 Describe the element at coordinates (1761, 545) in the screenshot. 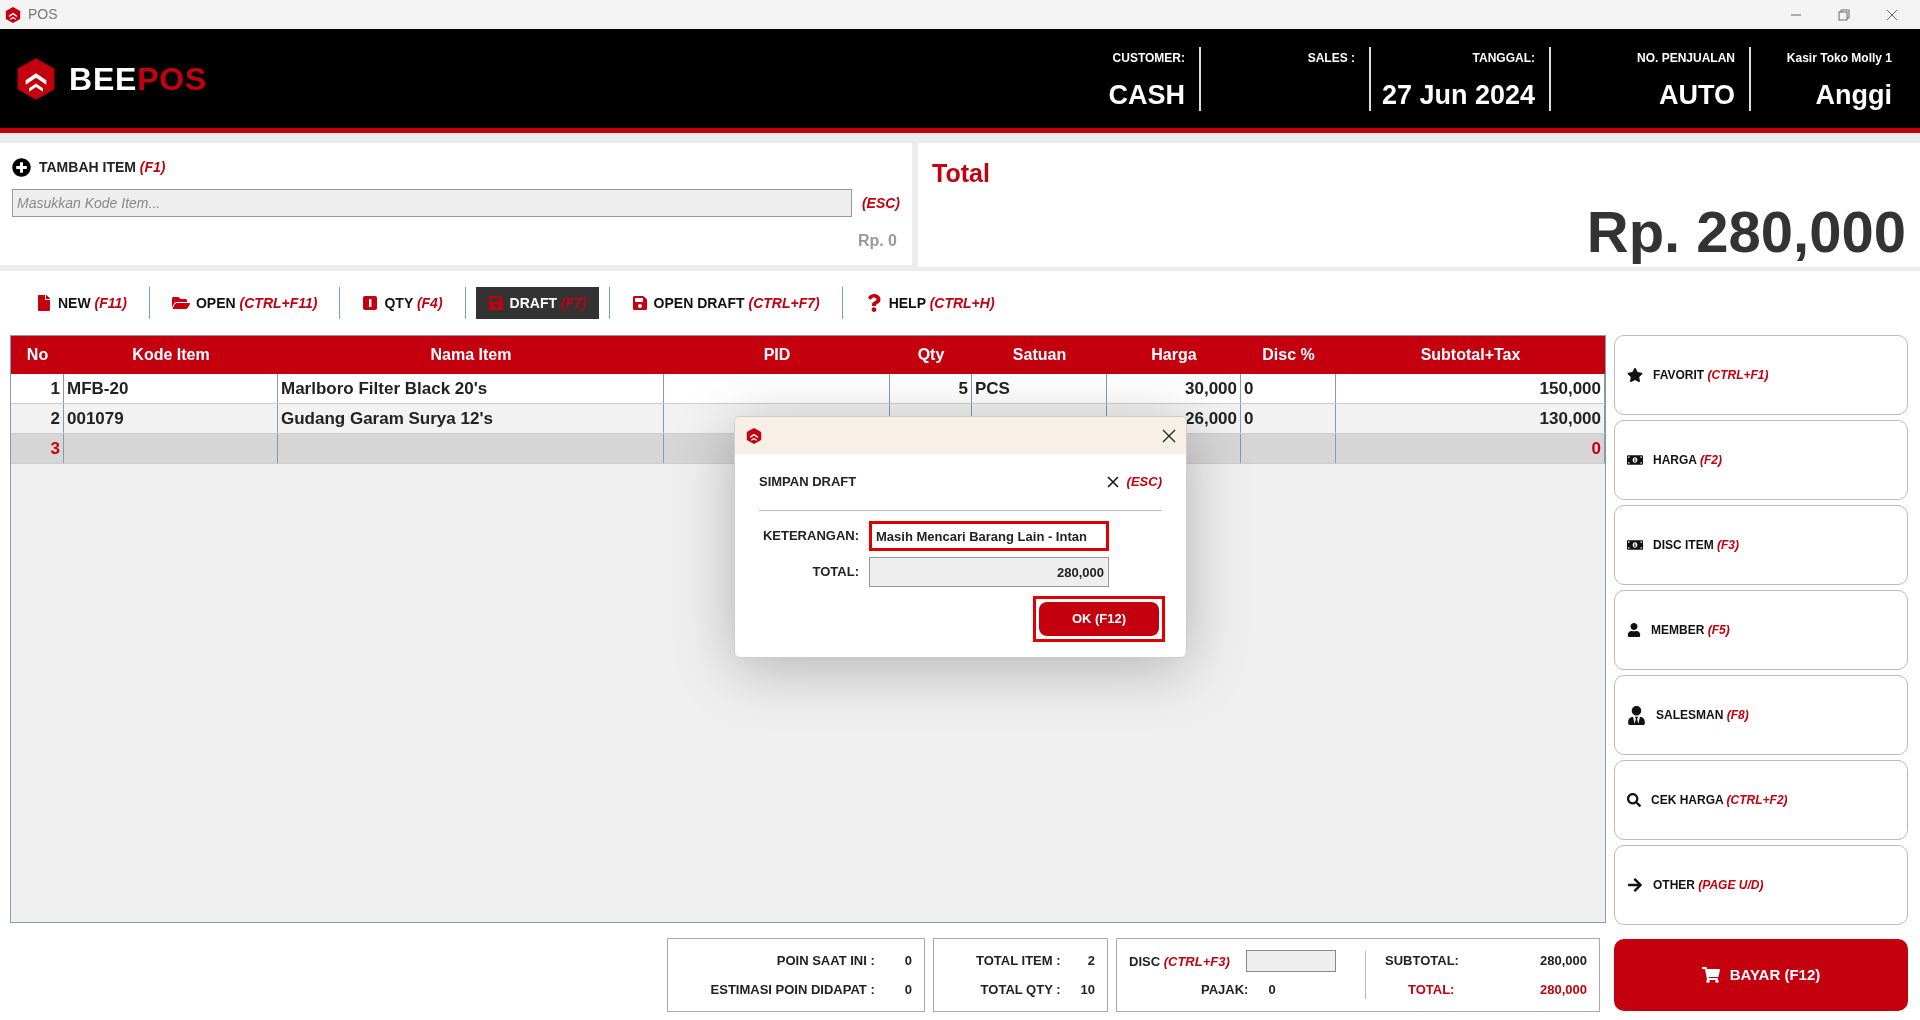

I see `side-button: DISC ITEM (F3)` at that location.